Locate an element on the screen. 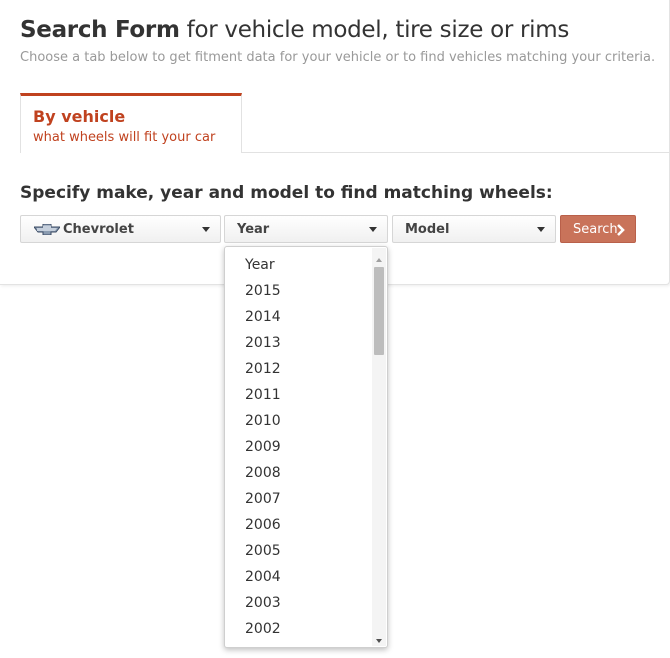  make-select: Chevrolet is located at coordinates (120, 229).